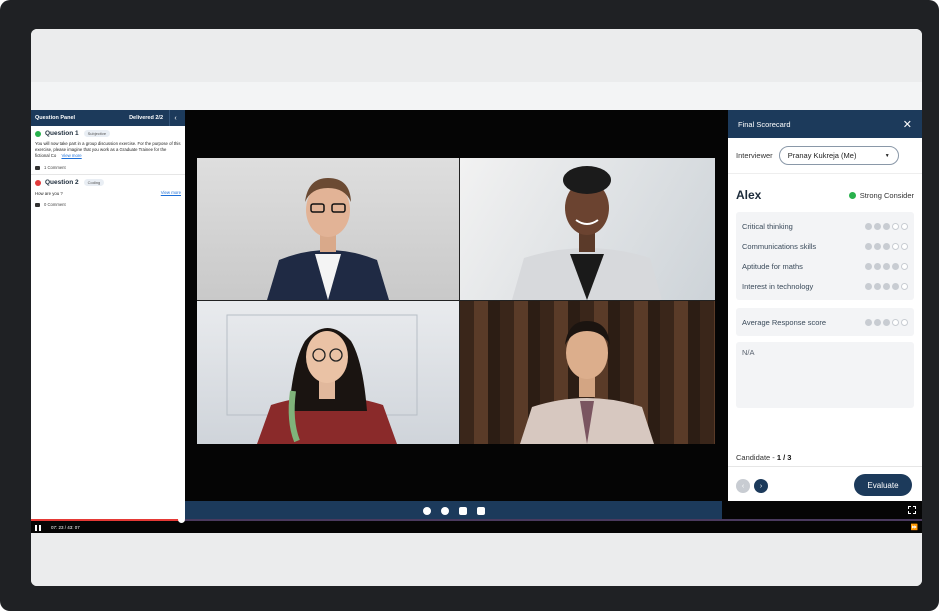 The width and height of the screenshot is (939, 611). Describe the element at coordinates (476, 96) in the screenshot. I see `browser-toolbar-area` at that location.